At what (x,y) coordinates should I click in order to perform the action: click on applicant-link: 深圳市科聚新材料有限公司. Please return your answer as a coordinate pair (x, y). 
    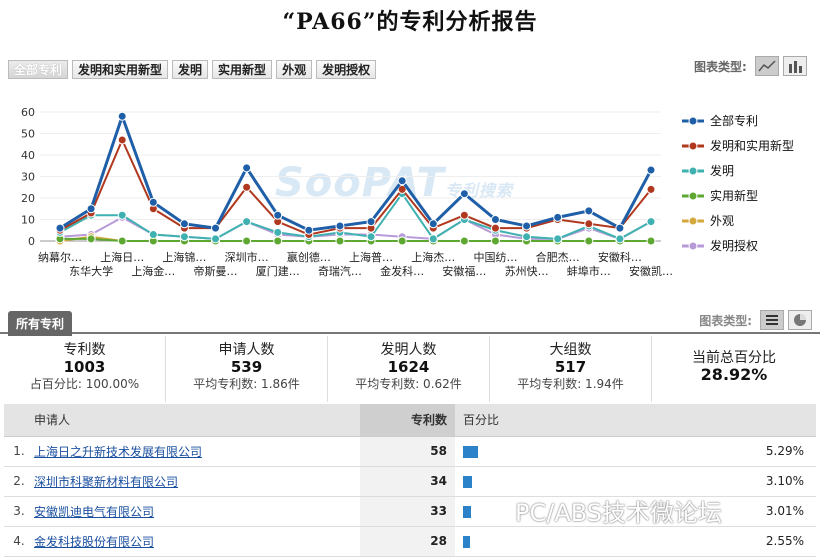
    Looking at the image, I should click on (106, 482).